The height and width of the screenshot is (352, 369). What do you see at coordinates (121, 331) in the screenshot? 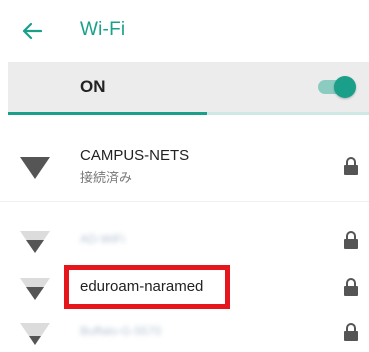
I see `network-ssid: Buffalo-G-5570` at bounding box center [121, 331].